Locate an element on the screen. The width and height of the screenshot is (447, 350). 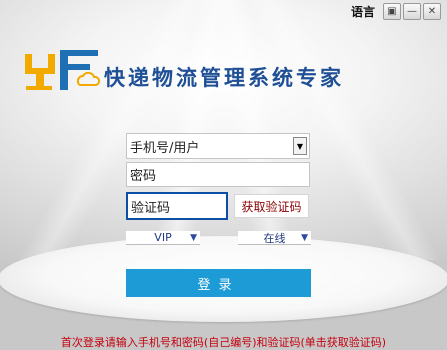
login-button: 登录 is located at coordinates (218, 283).